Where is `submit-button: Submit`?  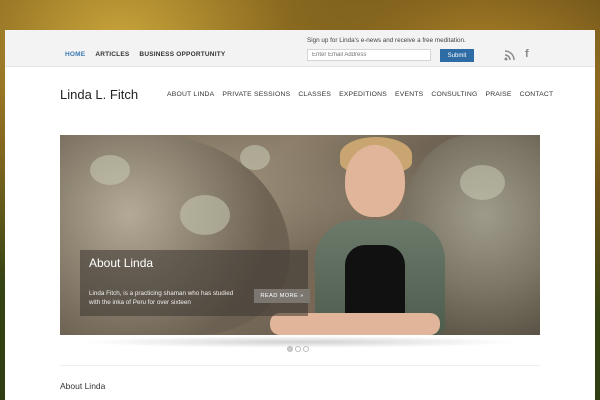
submit-button: Submit is located at coordinates (457, 55).